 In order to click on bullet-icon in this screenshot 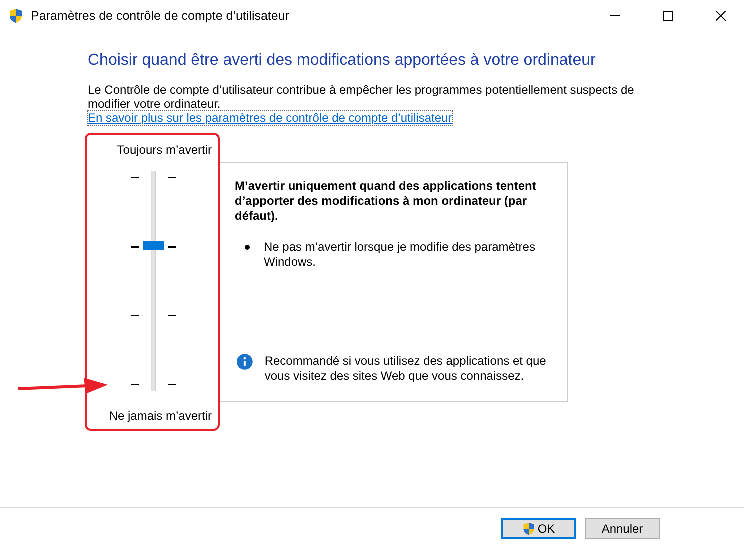, I will do `click(247, 247)`.